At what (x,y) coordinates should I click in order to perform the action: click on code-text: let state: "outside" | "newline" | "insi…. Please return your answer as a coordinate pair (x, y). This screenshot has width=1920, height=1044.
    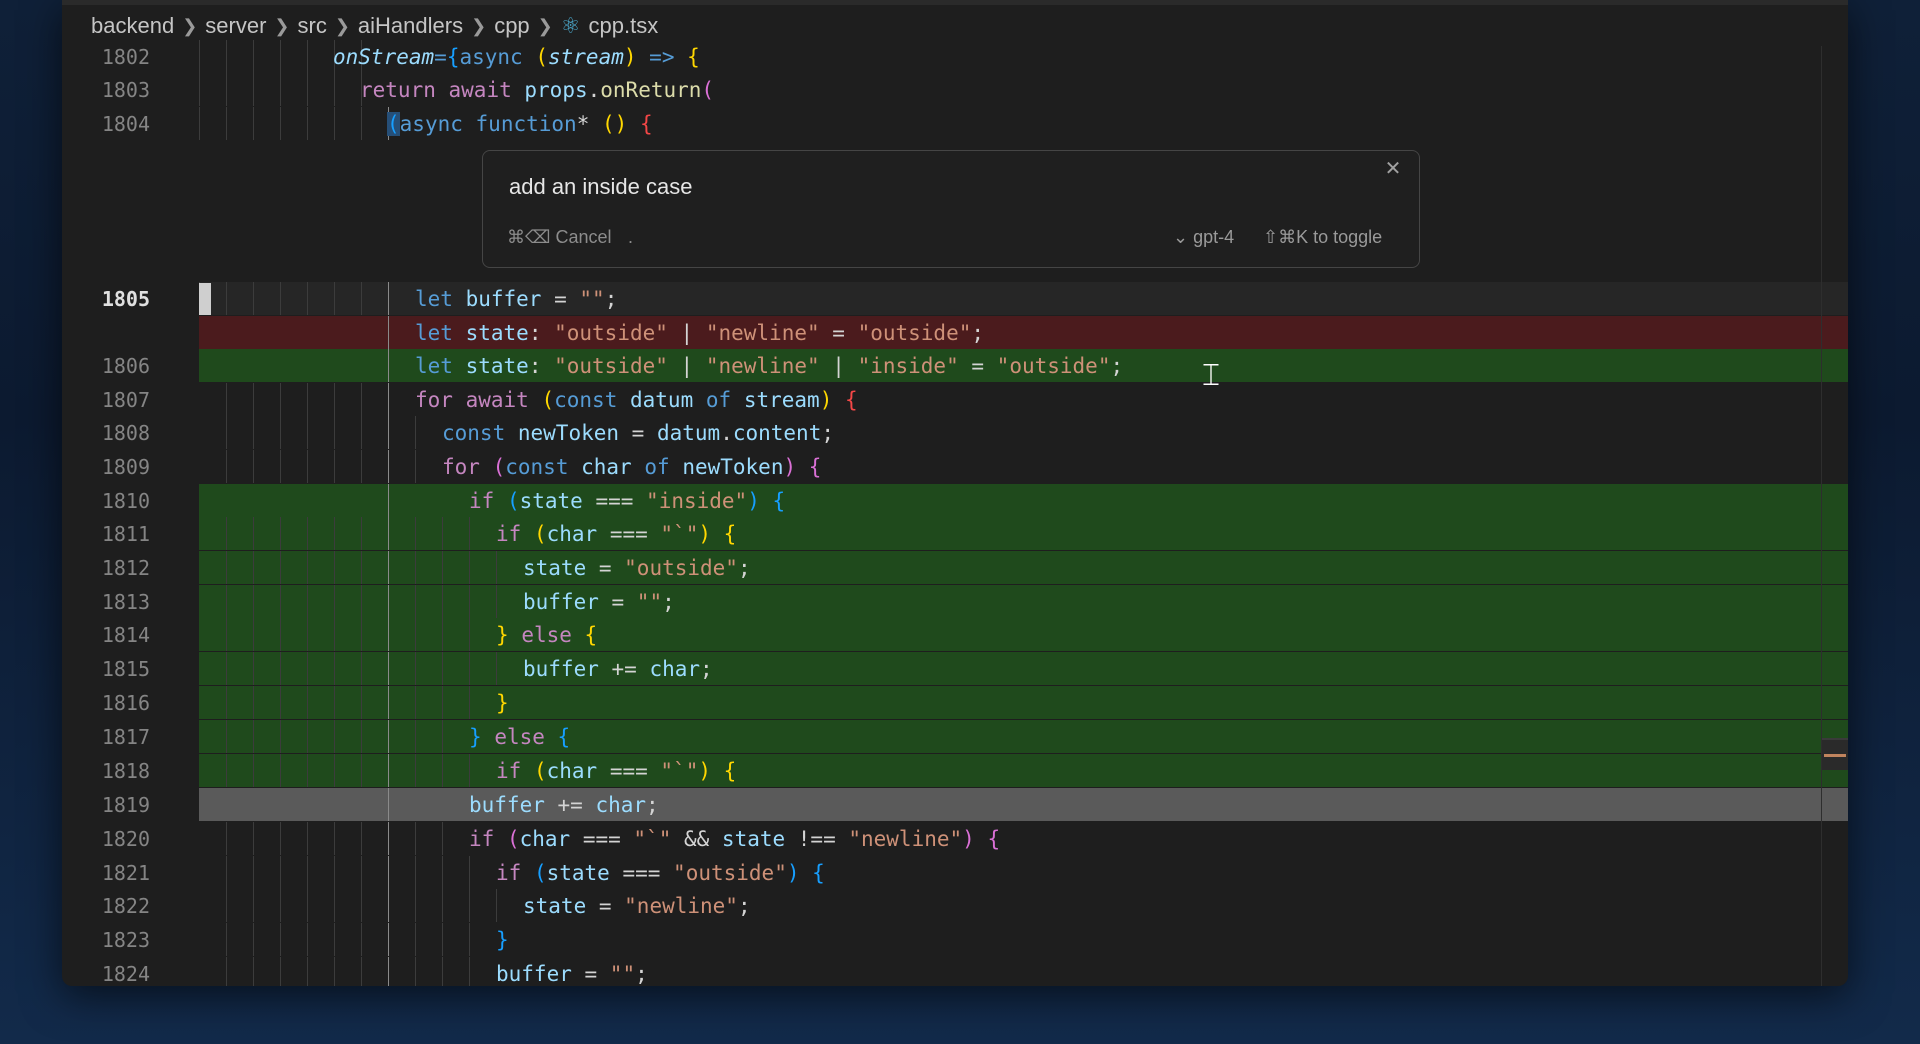
    Looking at the image, I should click on (769, 365).